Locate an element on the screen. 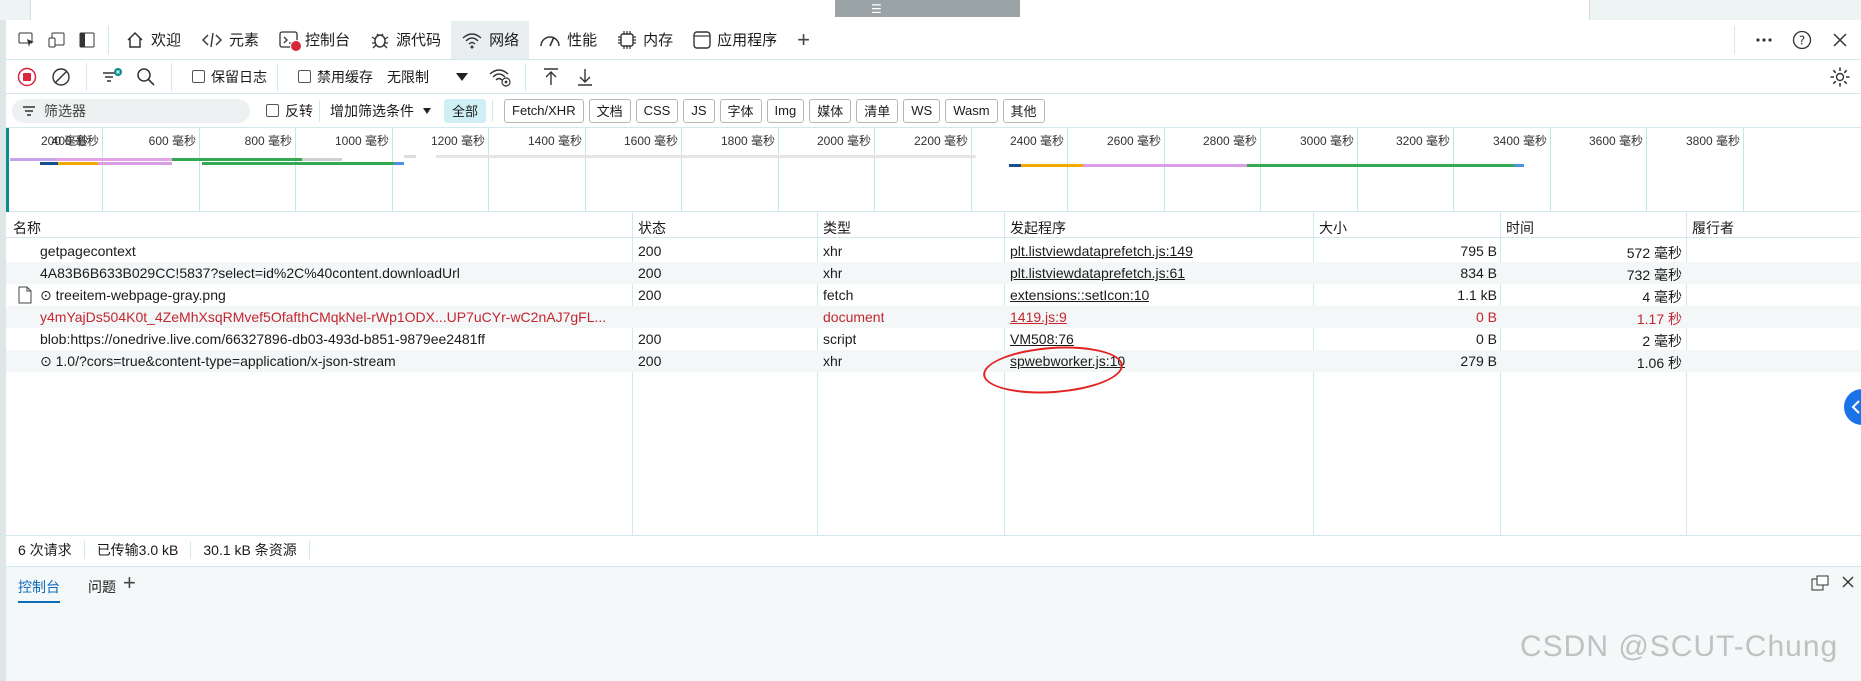 This screenshot has height=681, width=1861. initiator-link: plt.listviewdataprefetch.js:61 is located at coordinates (1097, 273).